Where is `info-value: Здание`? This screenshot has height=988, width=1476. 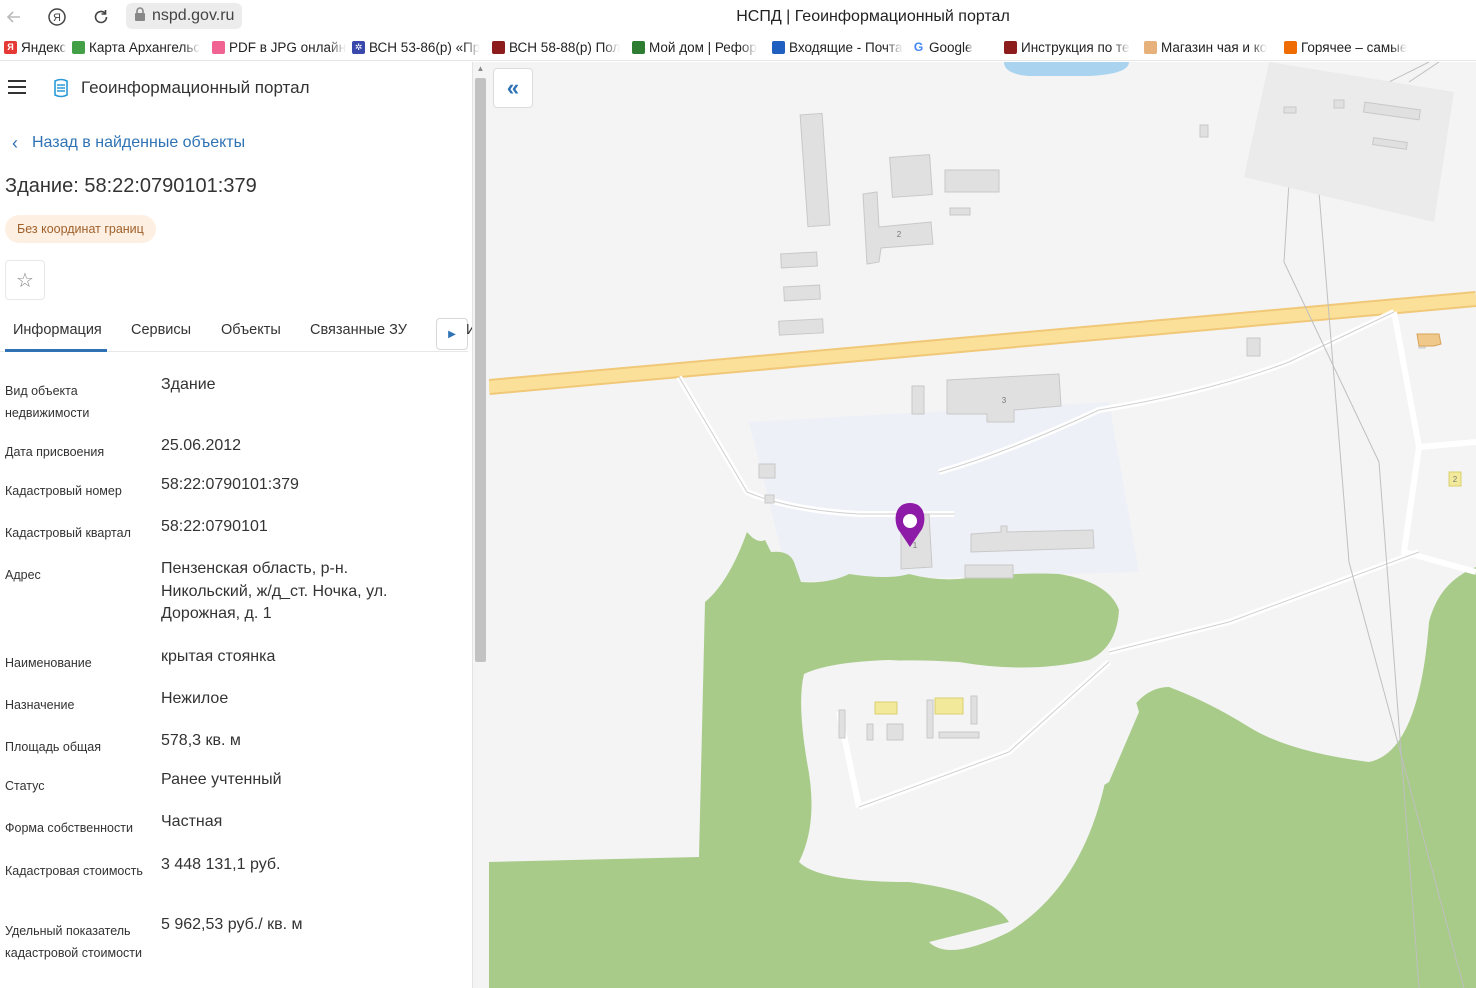 info-value: Здание is located at coordinates (188, 384).